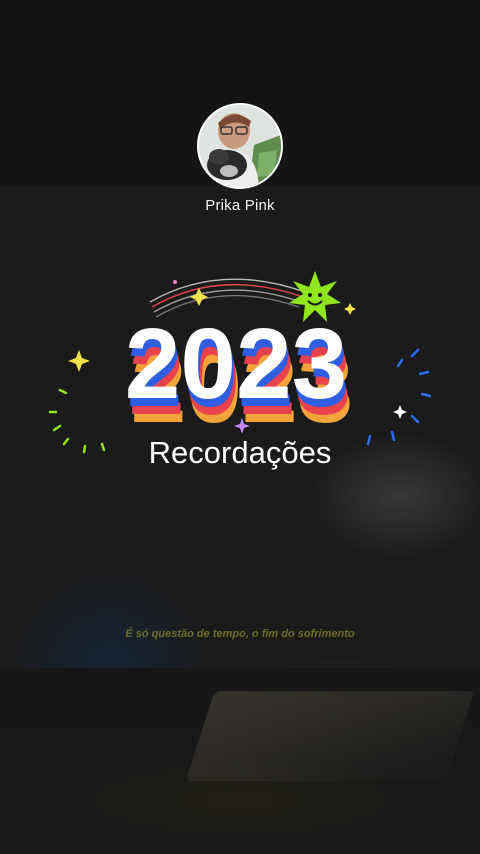 The height and width of the screenshot is (854, 480). I want to click on user-avatar, so click(240, 146).